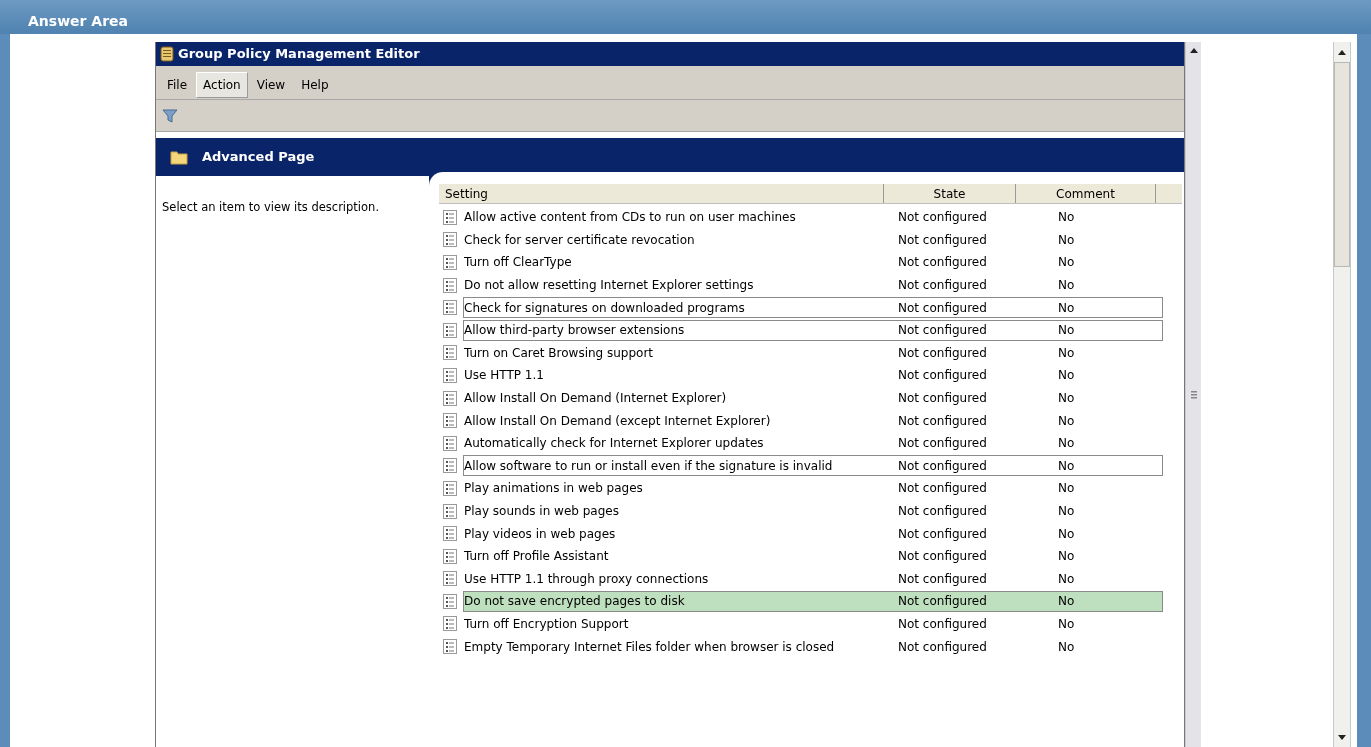  I want to click on policy-row: Turn on Caret Browsing support Not configured No, so click(813, 353).